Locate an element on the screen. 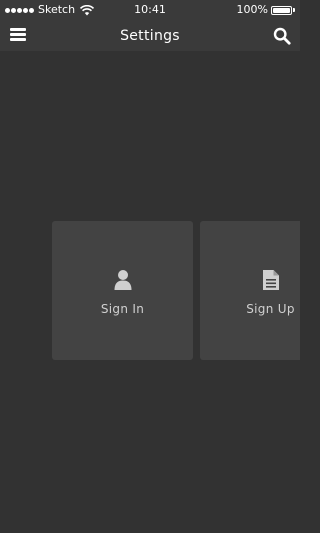 The image size is (320, 533). battery-icon is located at coordinates (281, 10).